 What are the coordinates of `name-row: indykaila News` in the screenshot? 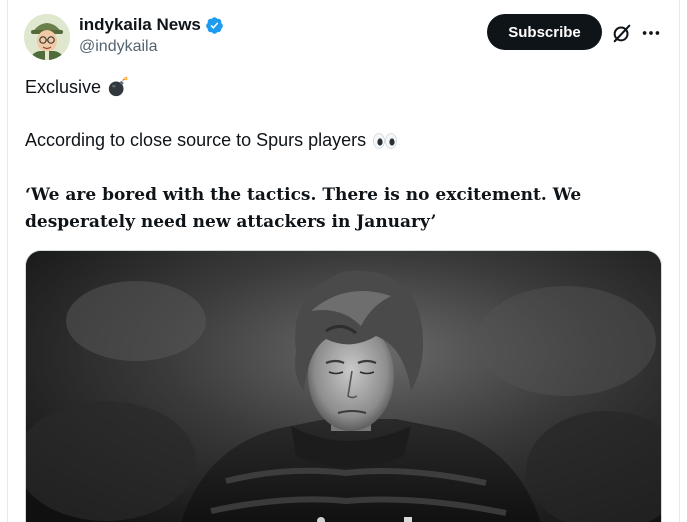 It's located at (151, 25).